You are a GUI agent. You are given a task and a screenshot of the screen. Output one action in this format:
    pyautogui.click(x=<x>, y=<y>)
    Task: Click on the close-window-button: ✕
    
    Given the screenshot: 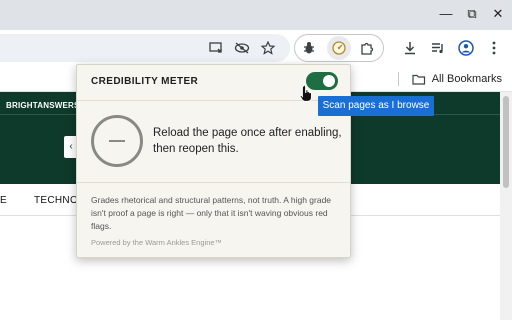 What is the action you would take?
    pyautogui.click(x=498, y=14)
    